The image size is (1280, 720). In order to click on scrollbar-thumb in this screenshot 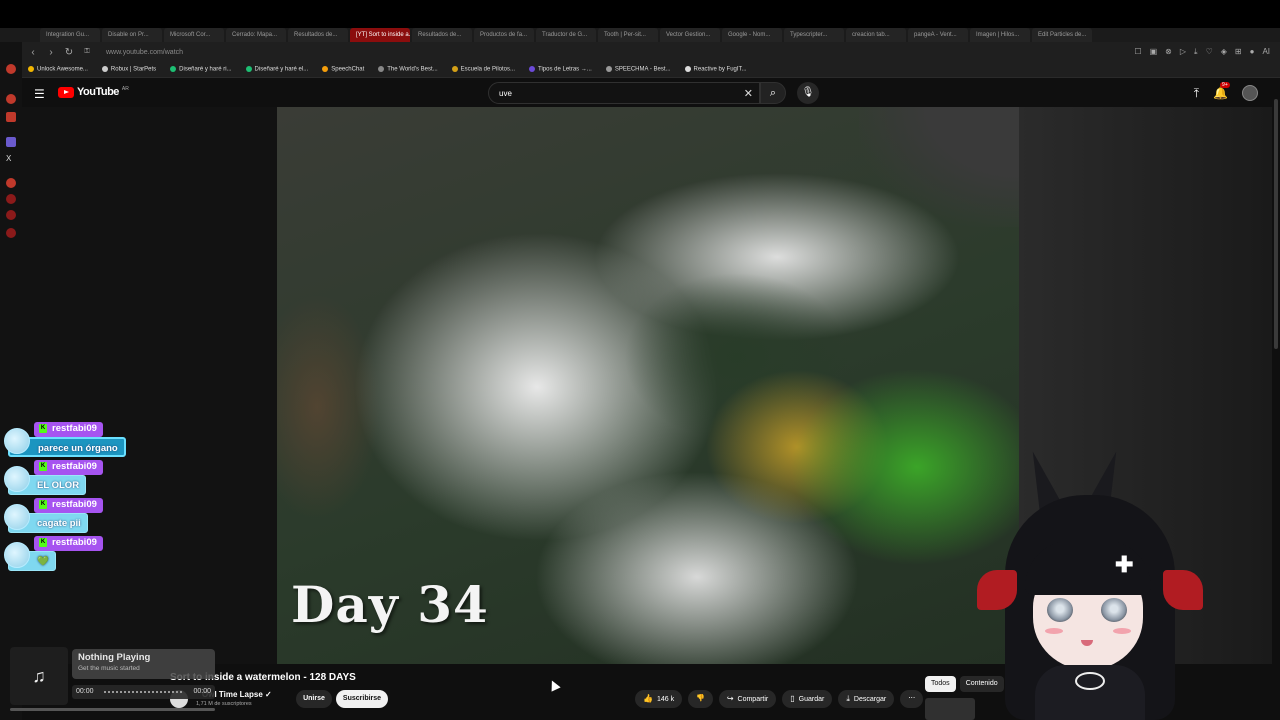, I will do `click(1276, 224)`.